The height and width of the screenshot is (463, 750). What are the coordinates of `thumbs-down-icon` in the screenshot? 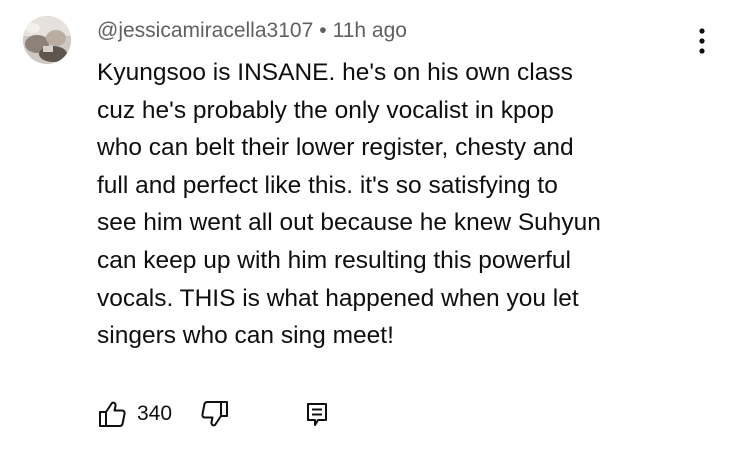 It's located at (215, 414).